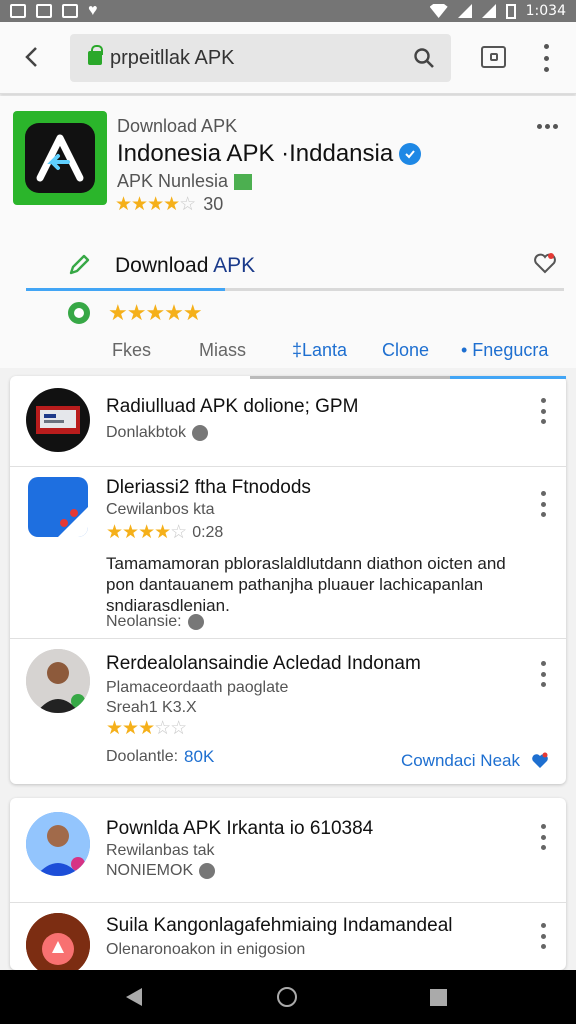 This screenshot has height=1024, width=576. Describe the element at coordinates (405, 350) in the screenshot. I see `filter-tab-4: Clone` at that location.